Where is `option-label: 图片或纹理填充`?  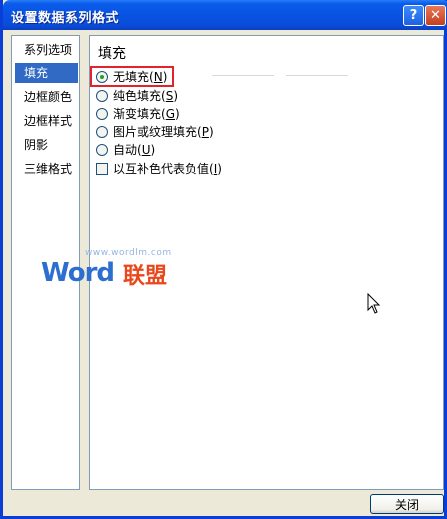 option-label: 图片或纹理填充 is located at coordinates (155, 132).